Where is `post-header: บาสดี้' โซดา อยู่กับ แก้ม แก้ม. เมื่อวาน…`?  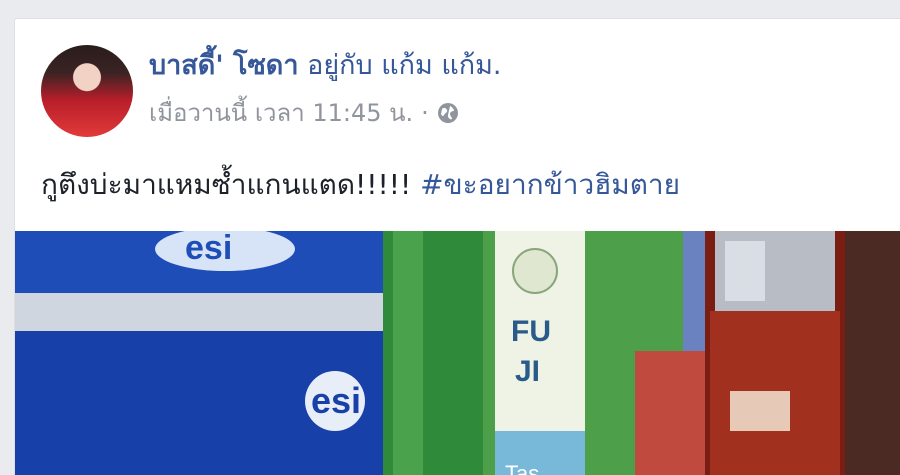
post-header: บาสดี้' โซดา อยู่กับ แก้ม แก้ม. เมื่อวาน… is located at coordinates (271, 95).